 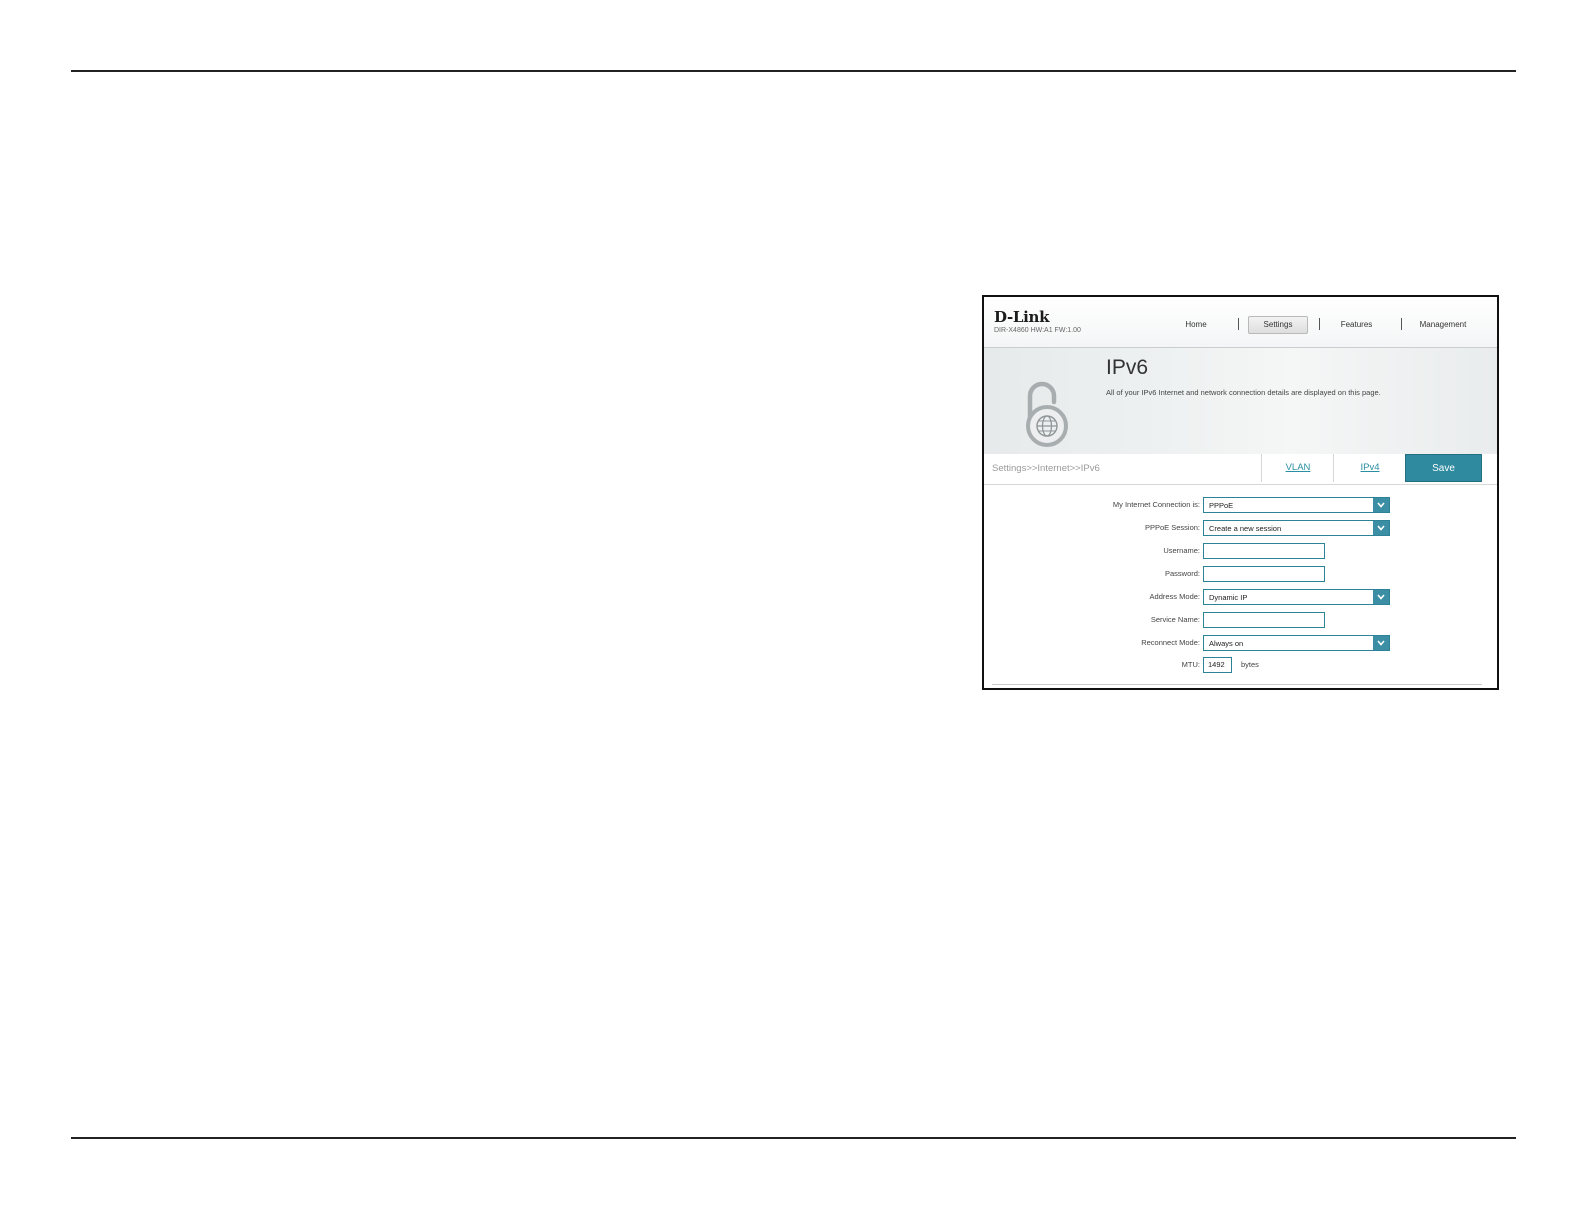 I want to click on connection-type-row: My Internet Connection is: PPPoE, so click(x=1240, y=506).